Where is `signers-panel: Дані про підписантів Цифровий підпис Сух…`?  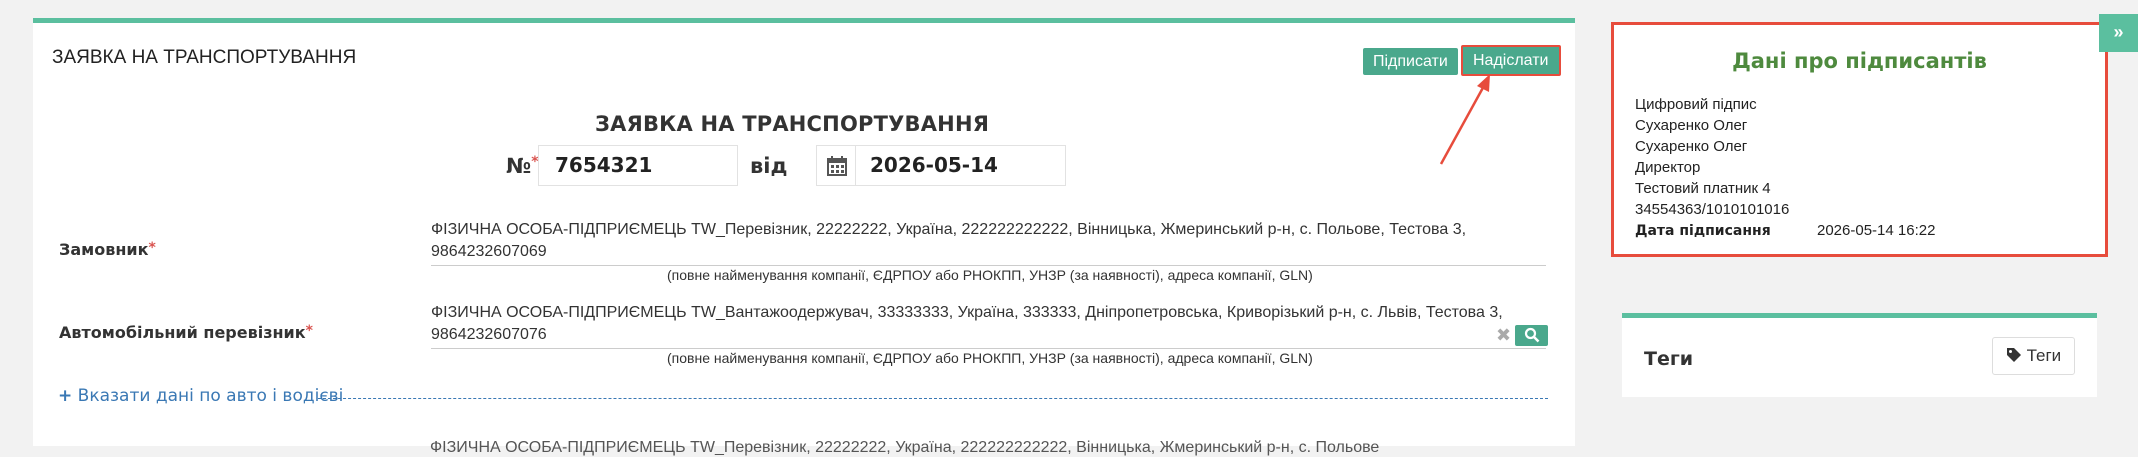
signers-panel: Дані про підписантів Цифровий підпис Сух… is located at coordinates (1859, 139).